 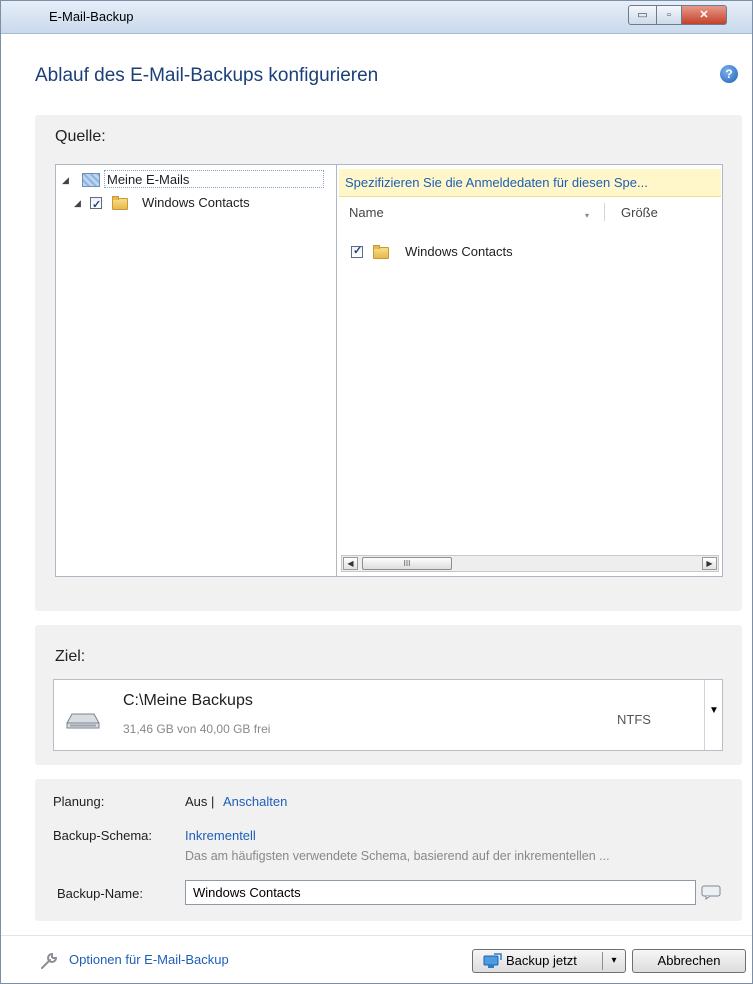 What do you see at coordinates (459, 251) in the screenshot?
I see `list-item-label: Windows Contacts` at bounding box center [459, 251].